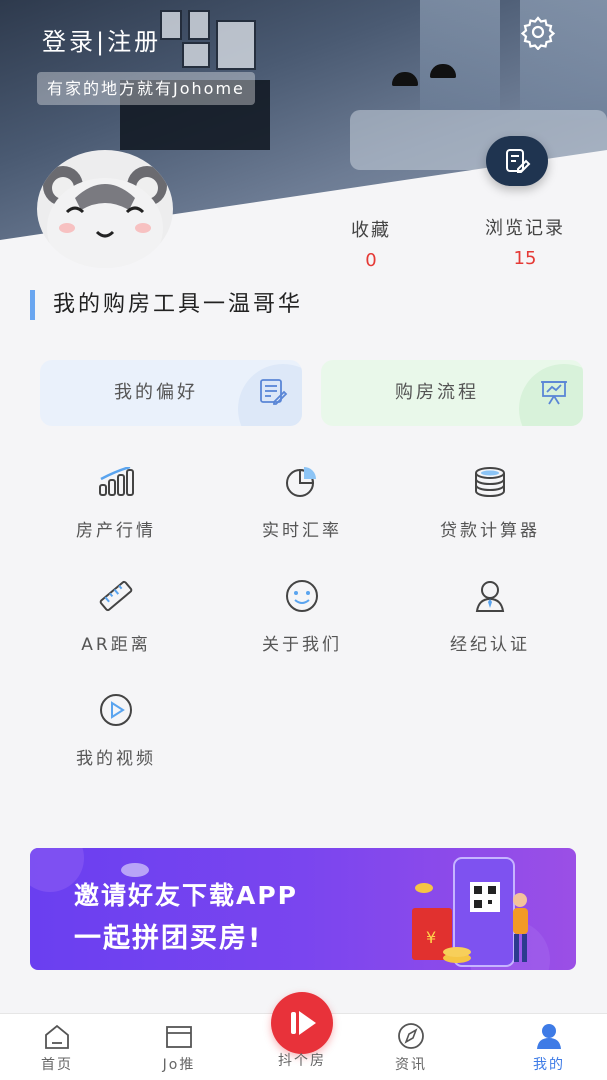 Image resolution: width=607 pixels, height=1080 pixels. Describe the element at coordinates (179, 1065) in the screenshot. I see `tab-label: Jo推` at that location.